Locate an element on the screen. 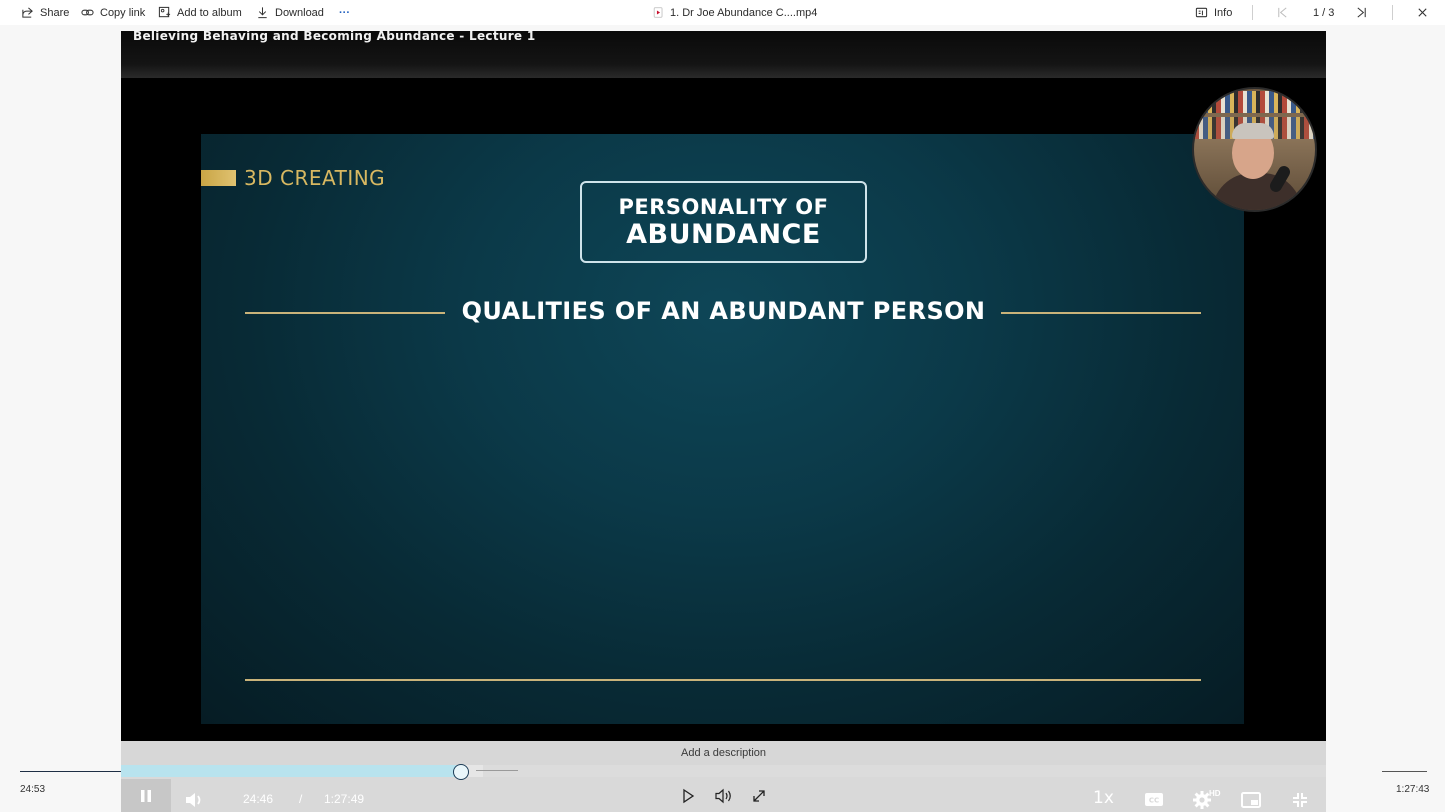 The height and width of the screenshot is (812, 1445). pause-icon is located at coordinates (146, 795).